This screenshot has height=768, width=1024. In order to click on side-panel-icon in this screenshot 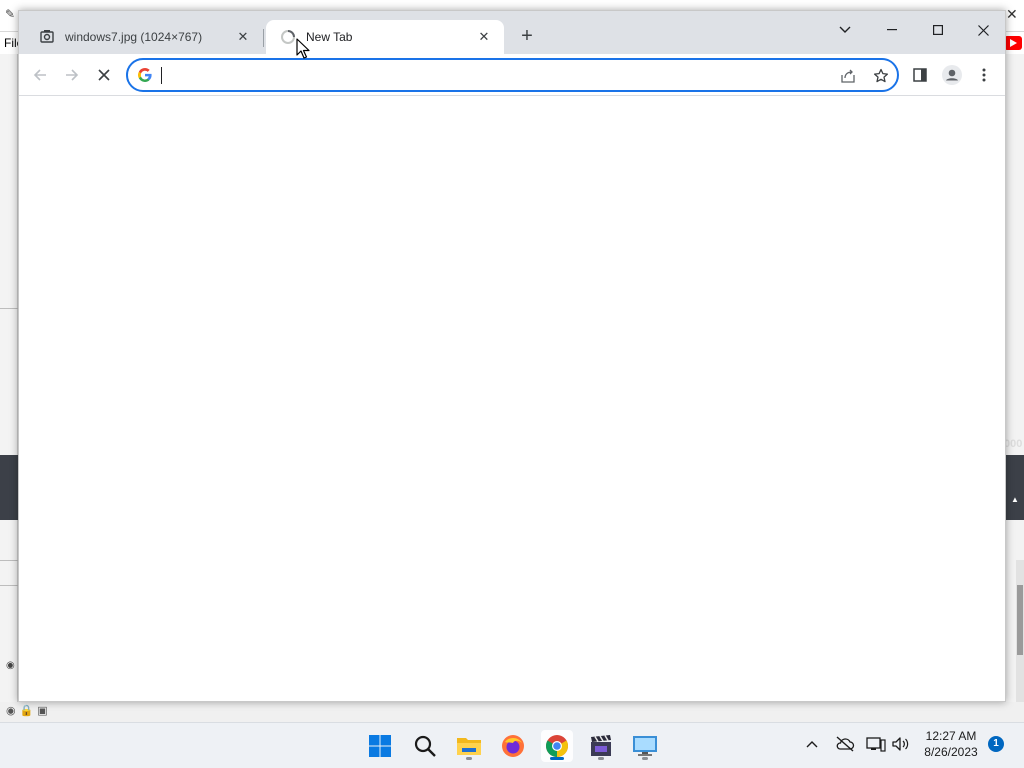, I will do `click(920, 75)`.